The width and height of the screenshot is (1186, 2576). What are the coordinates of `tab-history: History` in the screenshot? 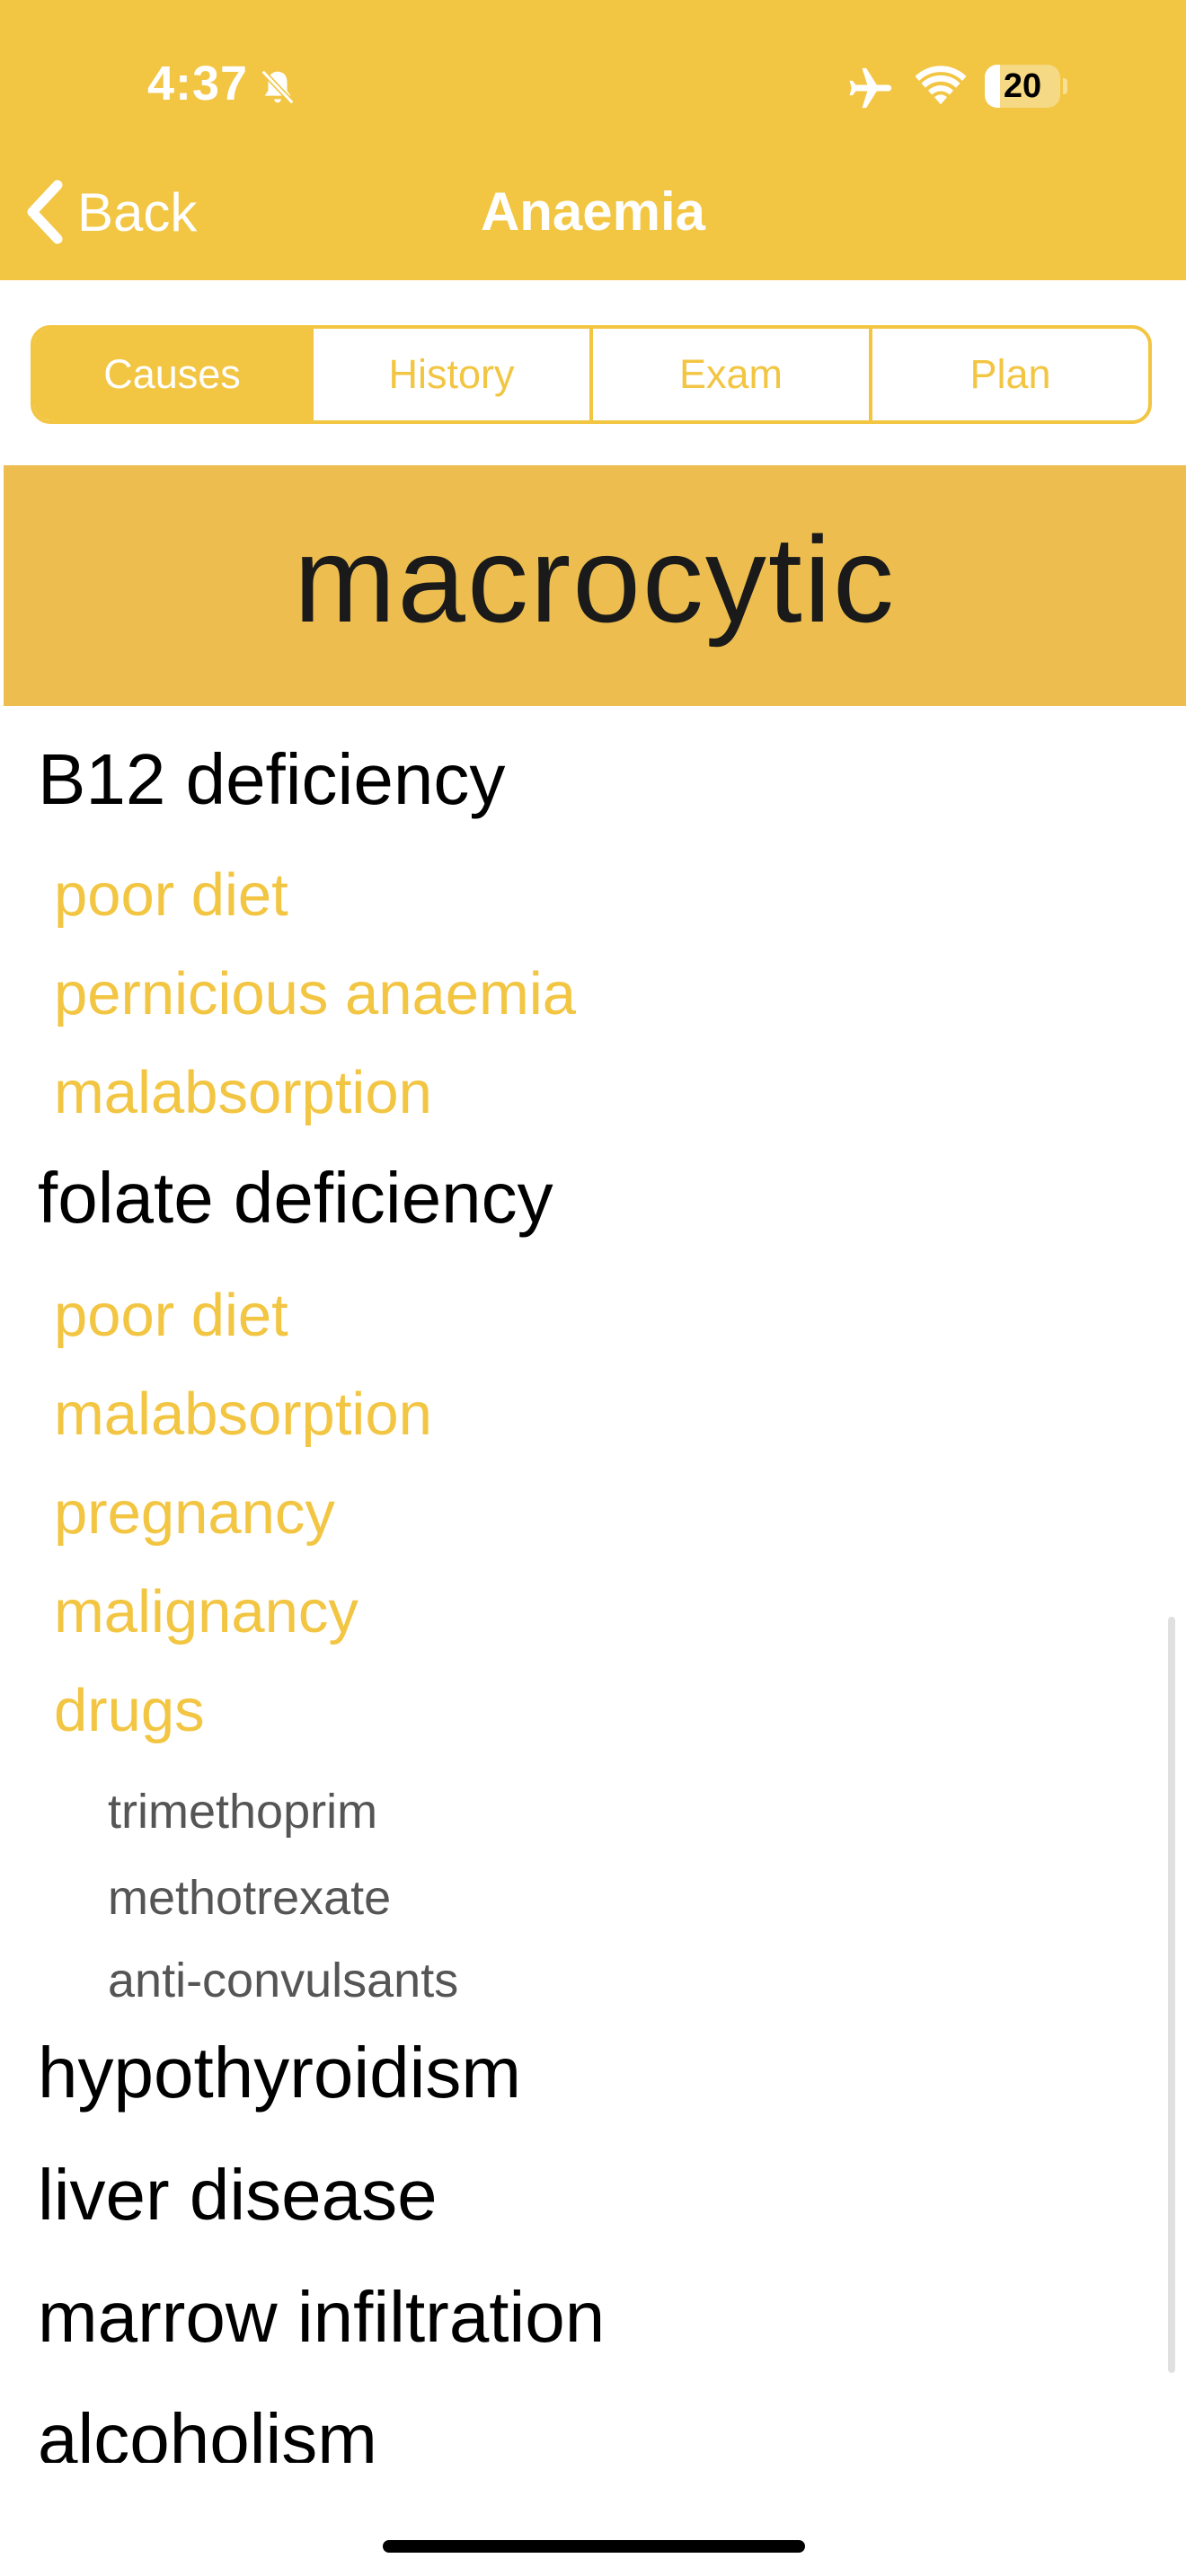 It's located at (449, 374).